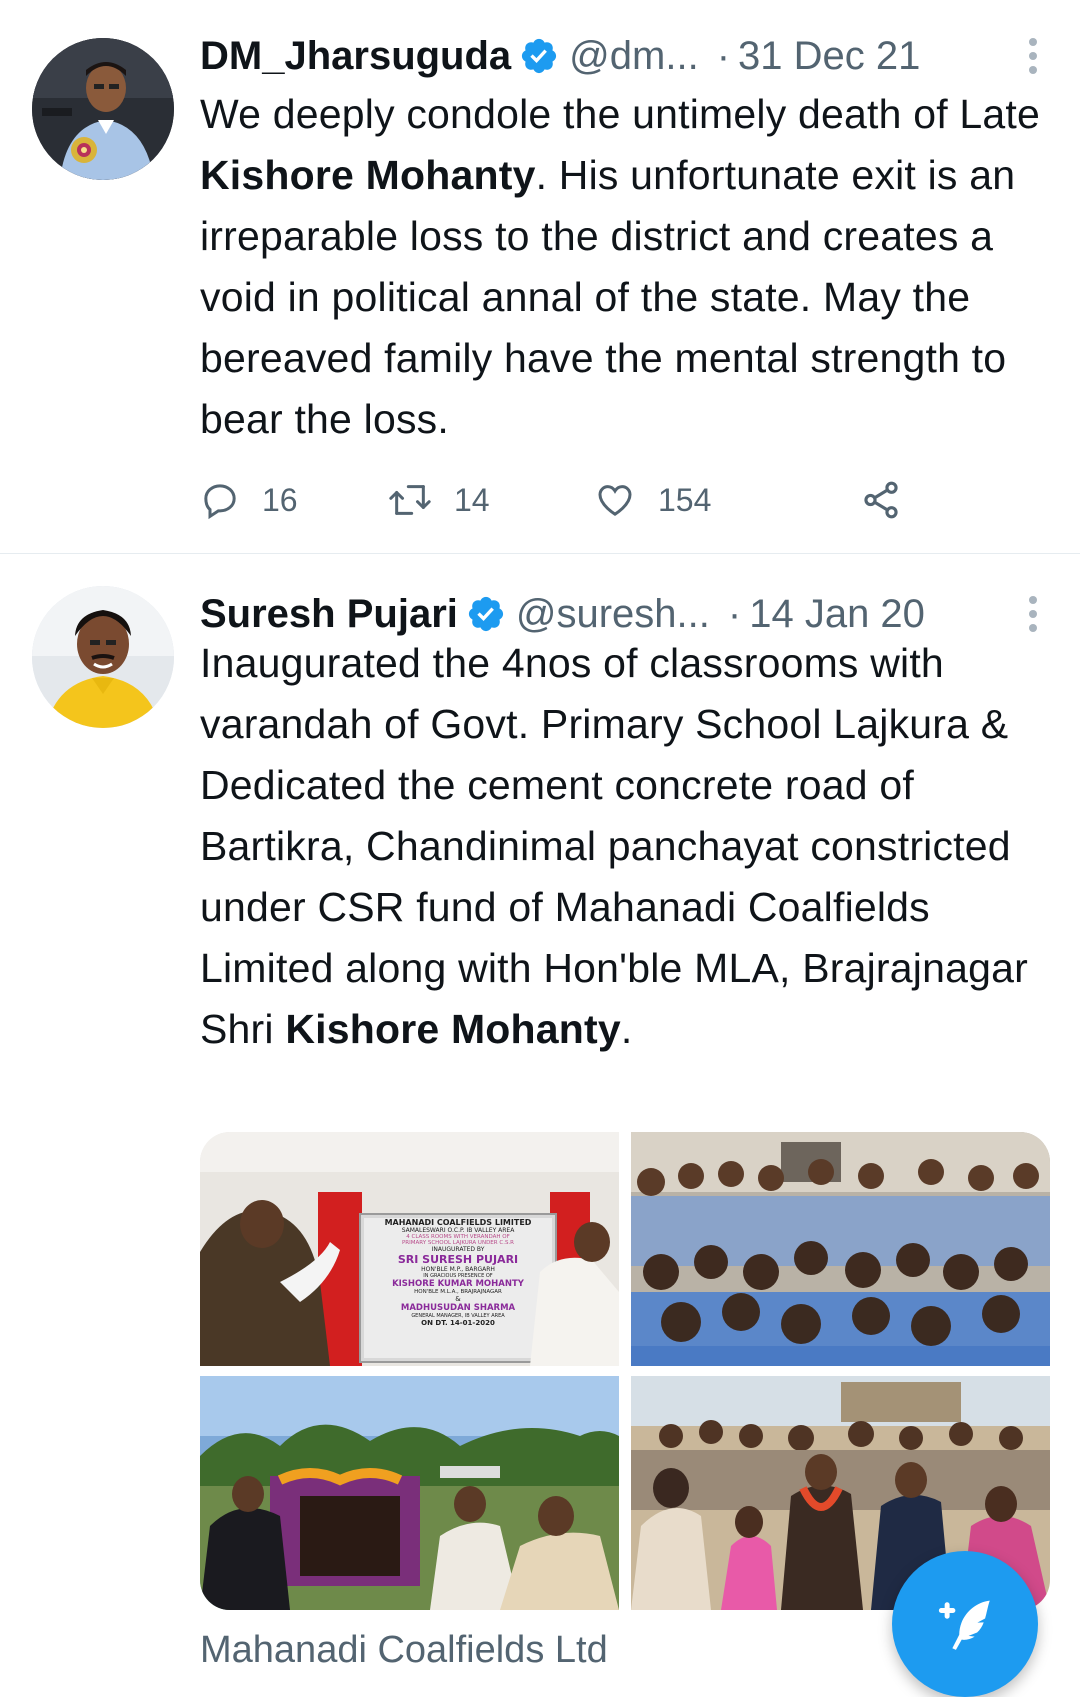 This screenshot has height=1697, width=1080. What do you see at coordinates (404, 1650) in the screenshot?
I see `source-label: Mahanadi Coalfields Ltd` at bounding box center [404, 1650].